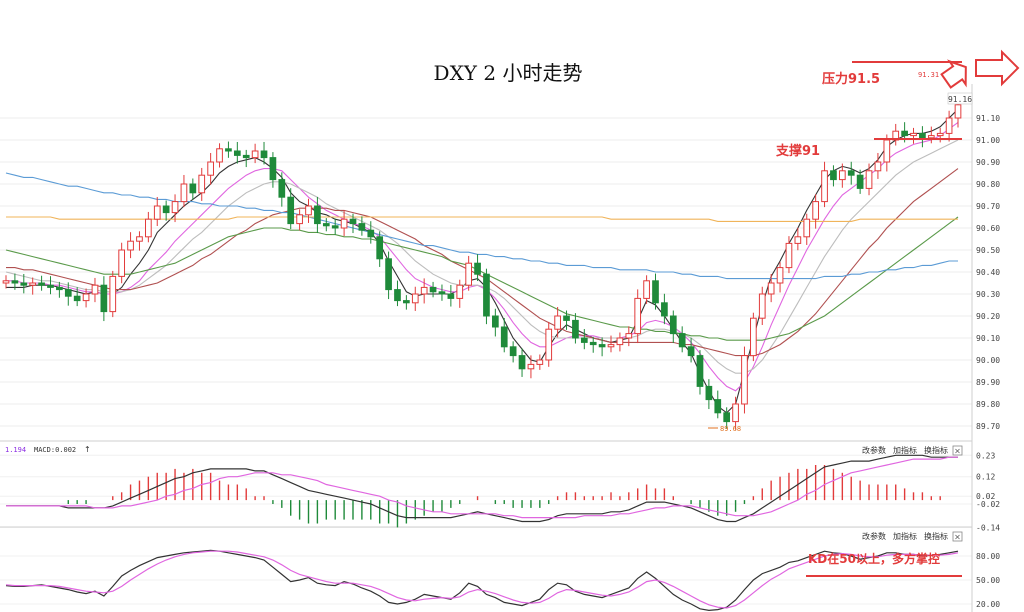  What do you see at coordinates (988, 360) in the screenshot?
I see `main-y-tick-label: 90.00` at bounding box center [988, 360].